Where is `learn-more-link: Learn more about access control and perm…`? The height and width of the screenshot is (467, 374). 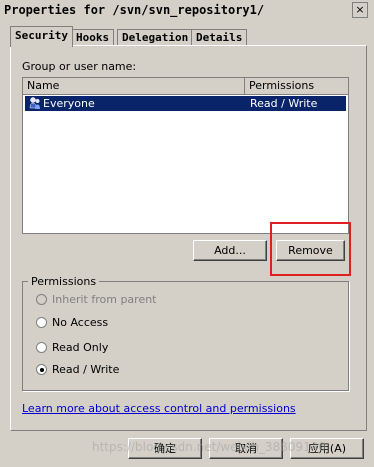
learn-more-link: Learn more about access control and perm… is located at coordinates (159, 408).